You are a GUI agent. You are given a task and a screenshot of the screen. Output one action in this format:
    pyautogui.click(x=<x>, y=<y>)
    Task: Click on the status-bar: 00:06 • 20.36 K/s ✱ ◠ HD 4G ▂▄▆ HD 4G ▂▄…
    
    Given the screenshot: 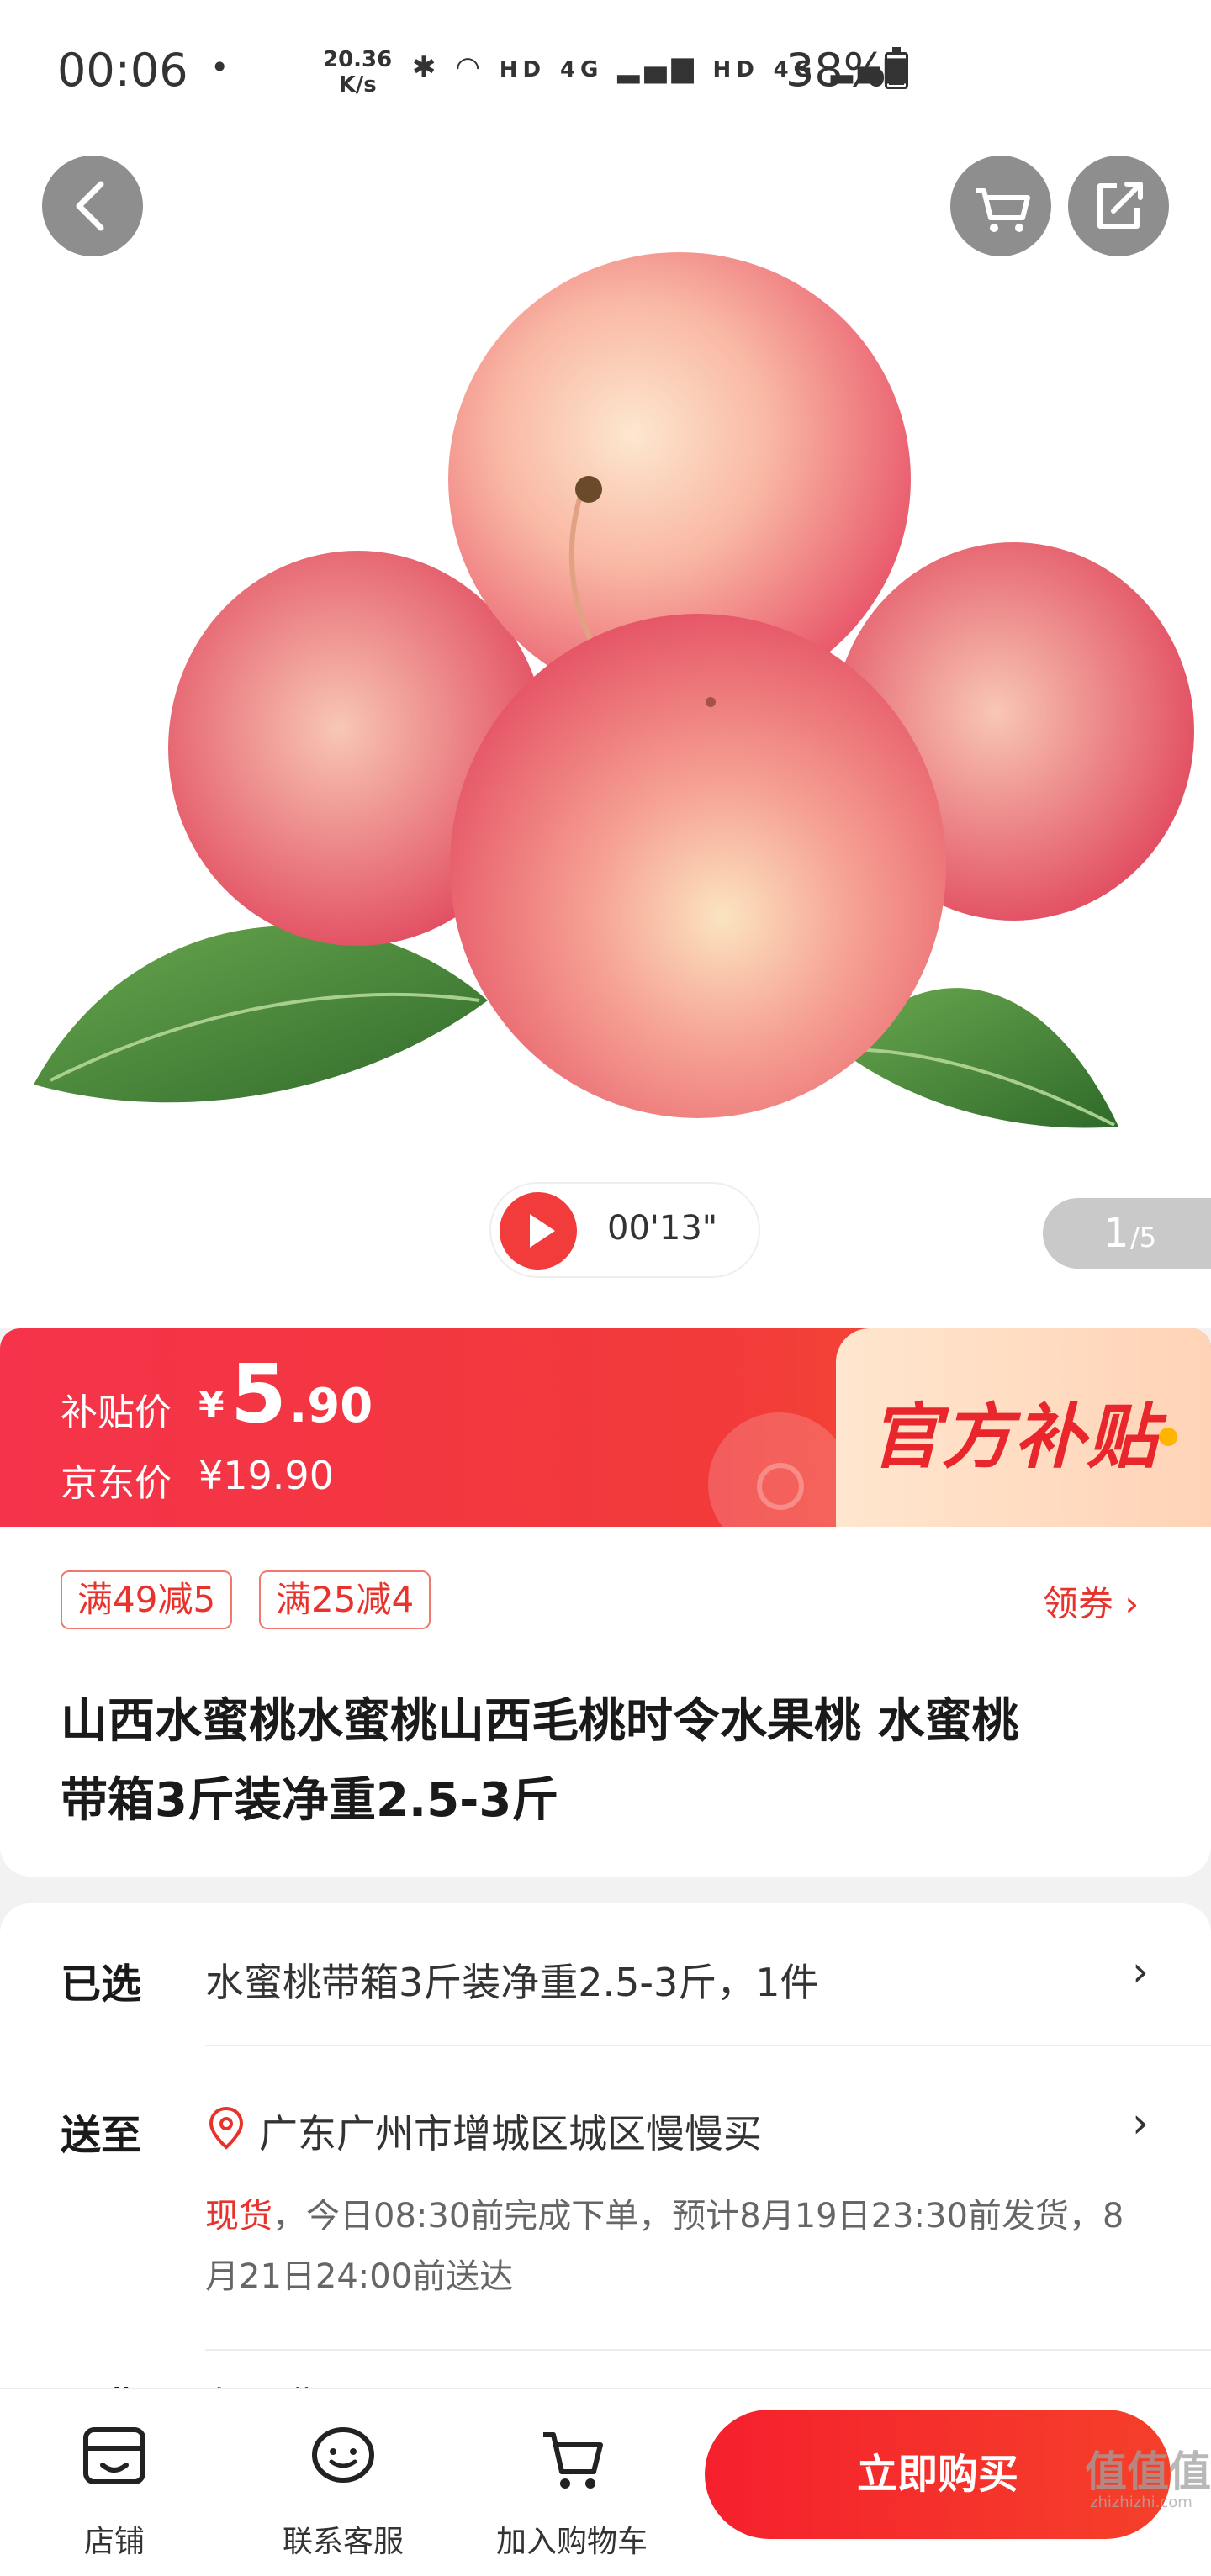 What is the action you would take?
    pyautogui.click(x=605, y=71)
    